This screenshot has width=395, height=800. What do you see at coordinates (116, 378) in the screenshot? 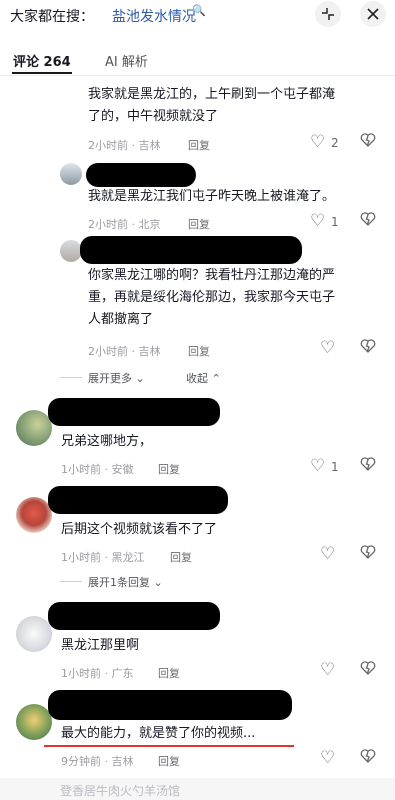
I see `expand-more-button: 展开更多 ⌄` at bounding box center [116, 378].